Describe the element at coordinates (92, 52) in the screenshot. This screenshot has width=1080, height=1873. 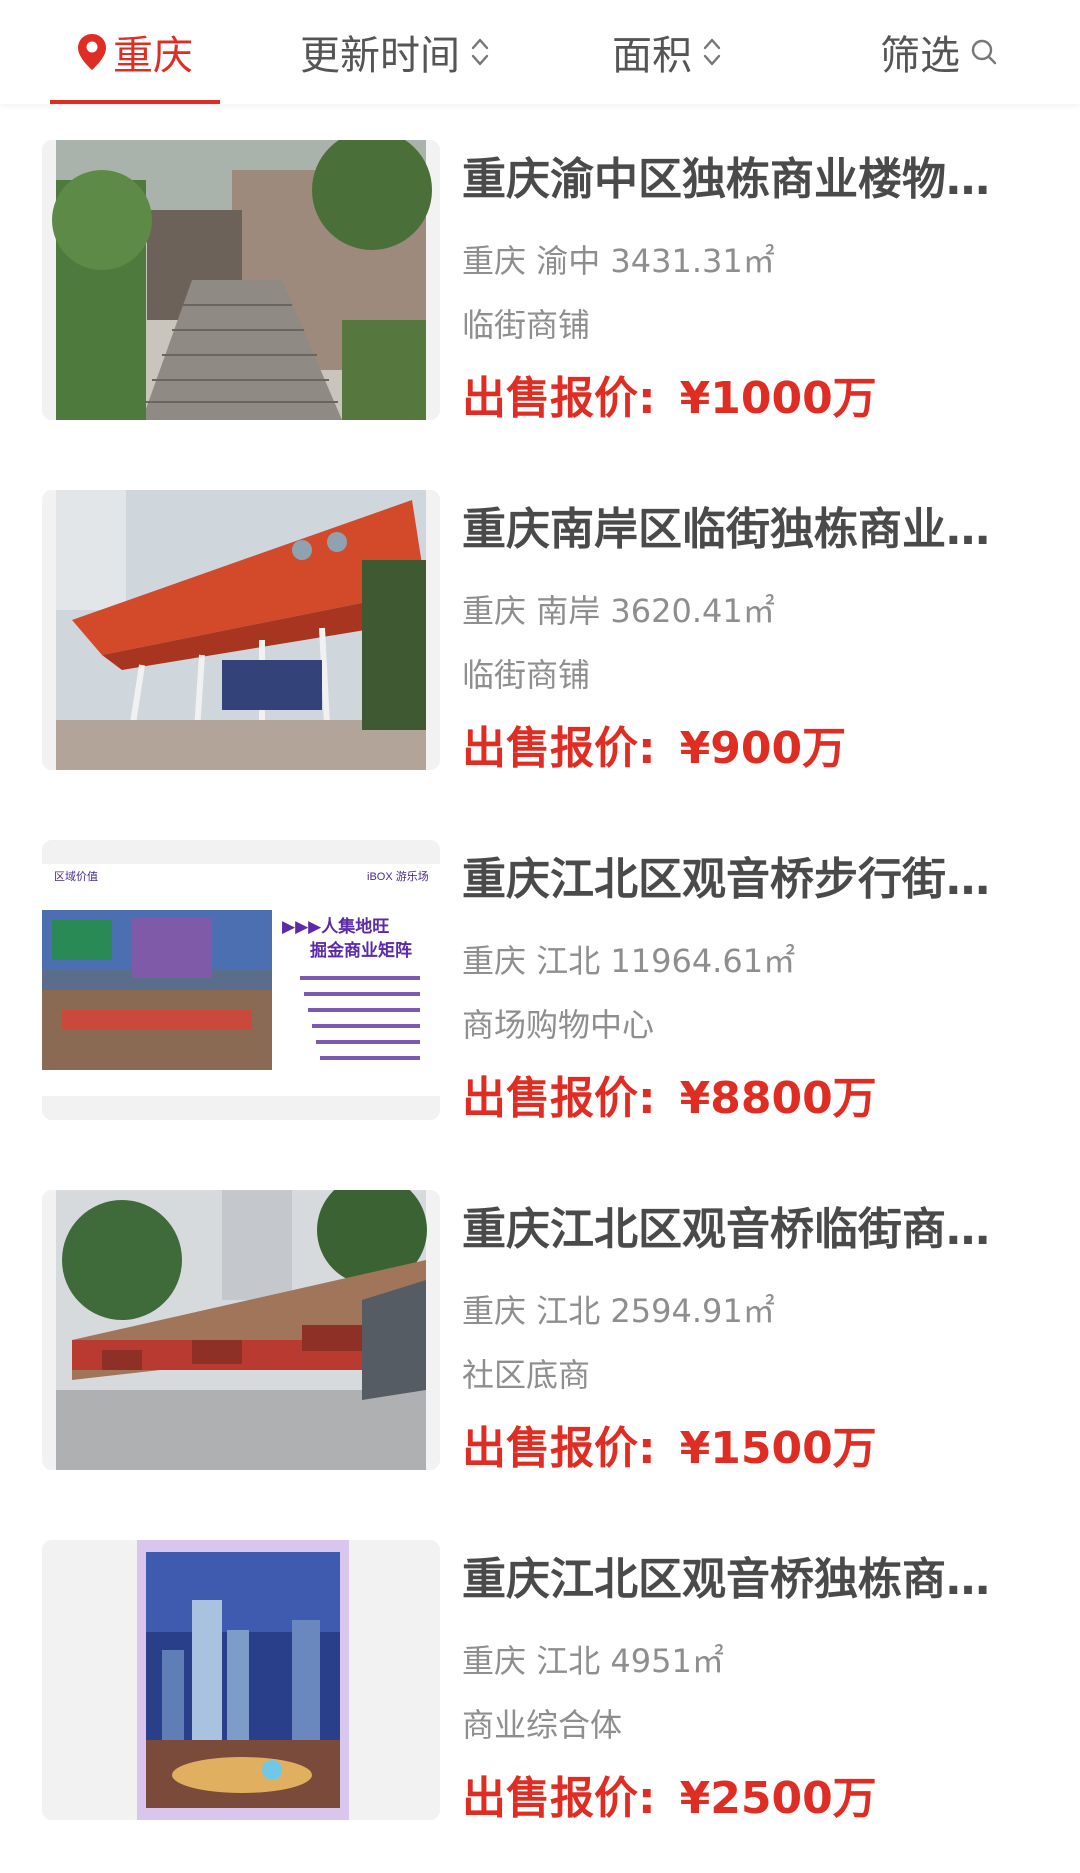
I see `location-pin-icon` at that location.